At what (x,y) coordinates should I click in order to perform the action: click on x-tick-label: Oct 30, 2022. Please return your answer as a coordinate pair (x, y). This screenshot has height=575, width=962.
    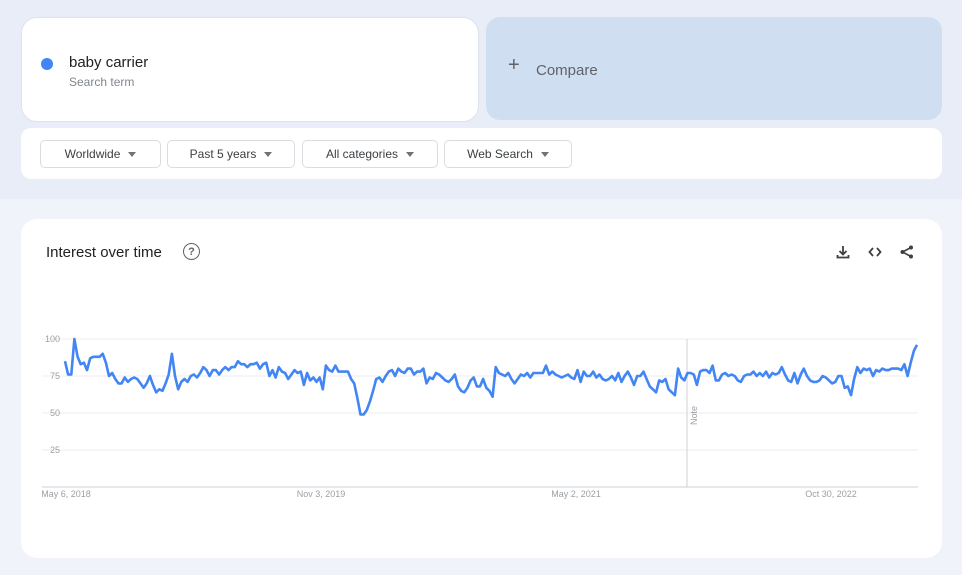
    Looking at the image, I should click on (831, 494).